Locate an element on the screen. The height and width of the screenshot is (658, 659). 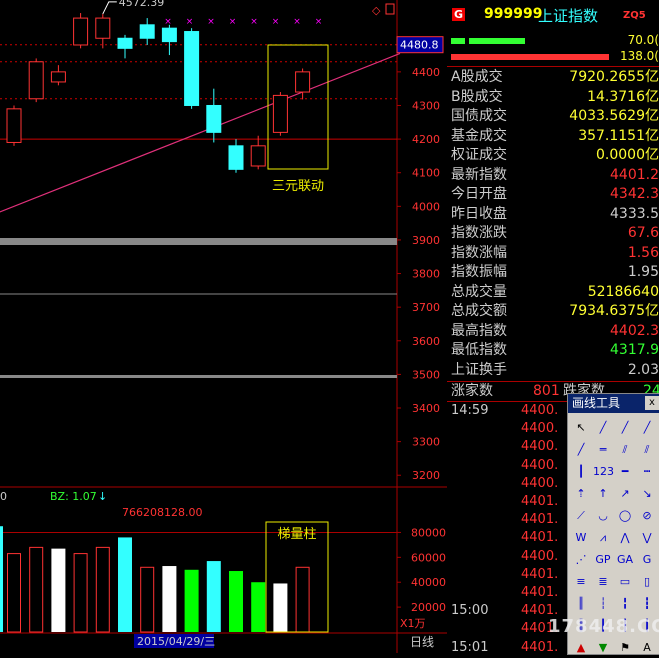
stock-tag: ZQ5 is located at coordinates (634, 15).